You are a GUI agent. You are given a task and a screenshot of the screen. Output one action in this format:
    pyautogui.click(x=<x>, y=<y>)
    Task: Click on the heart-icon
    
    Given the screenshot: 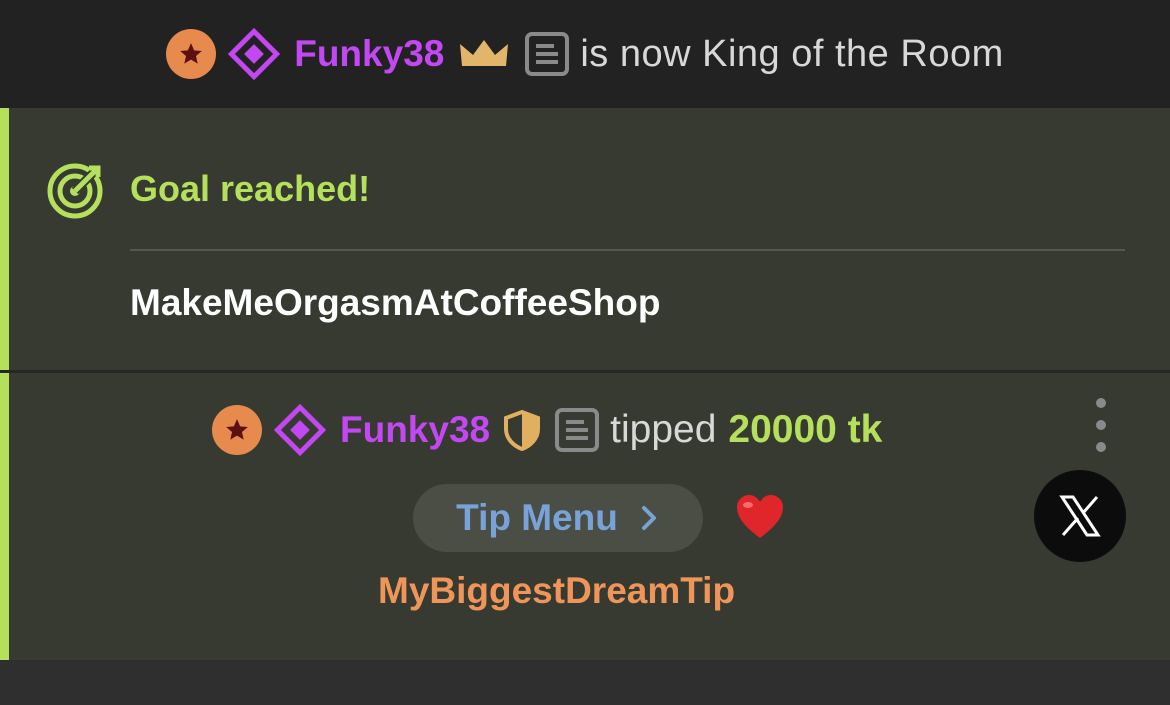 What is the action you would take?
    pyautogui.click(x=760, y=516)
    